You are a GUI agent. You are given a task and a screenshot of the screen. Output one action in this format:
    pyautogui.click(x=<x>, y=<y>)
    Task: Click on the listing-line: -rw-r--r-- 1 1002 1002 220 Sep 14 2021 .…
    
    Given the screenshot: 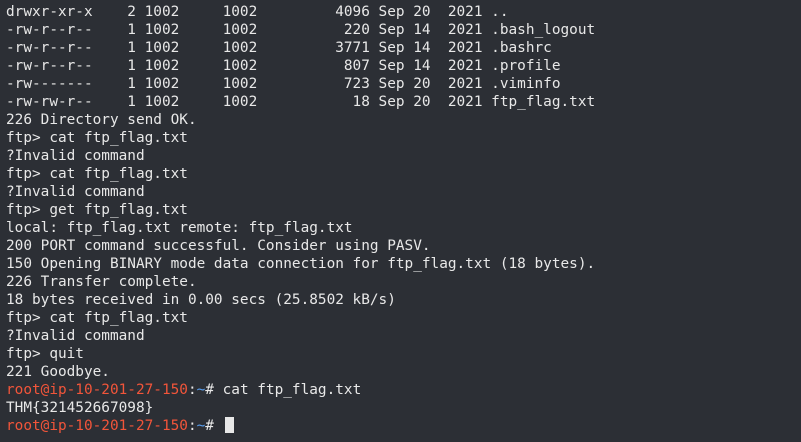 What is the action you would take?
    pyautogui.click(x=301, y=30)
    